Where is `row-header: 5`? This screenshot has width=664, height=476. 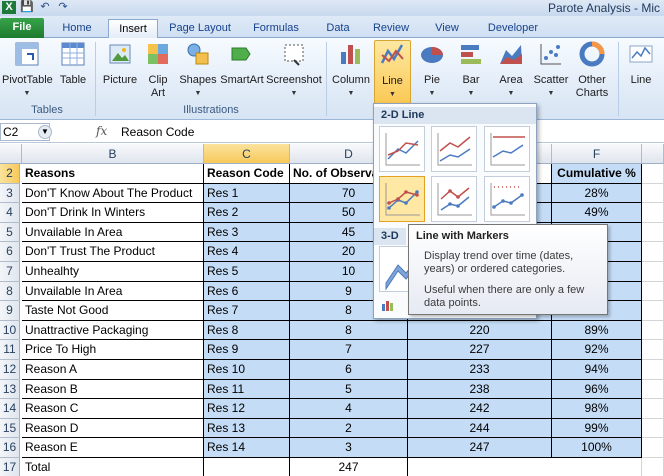 row-header: 5 is located at coordinates (10, 232).